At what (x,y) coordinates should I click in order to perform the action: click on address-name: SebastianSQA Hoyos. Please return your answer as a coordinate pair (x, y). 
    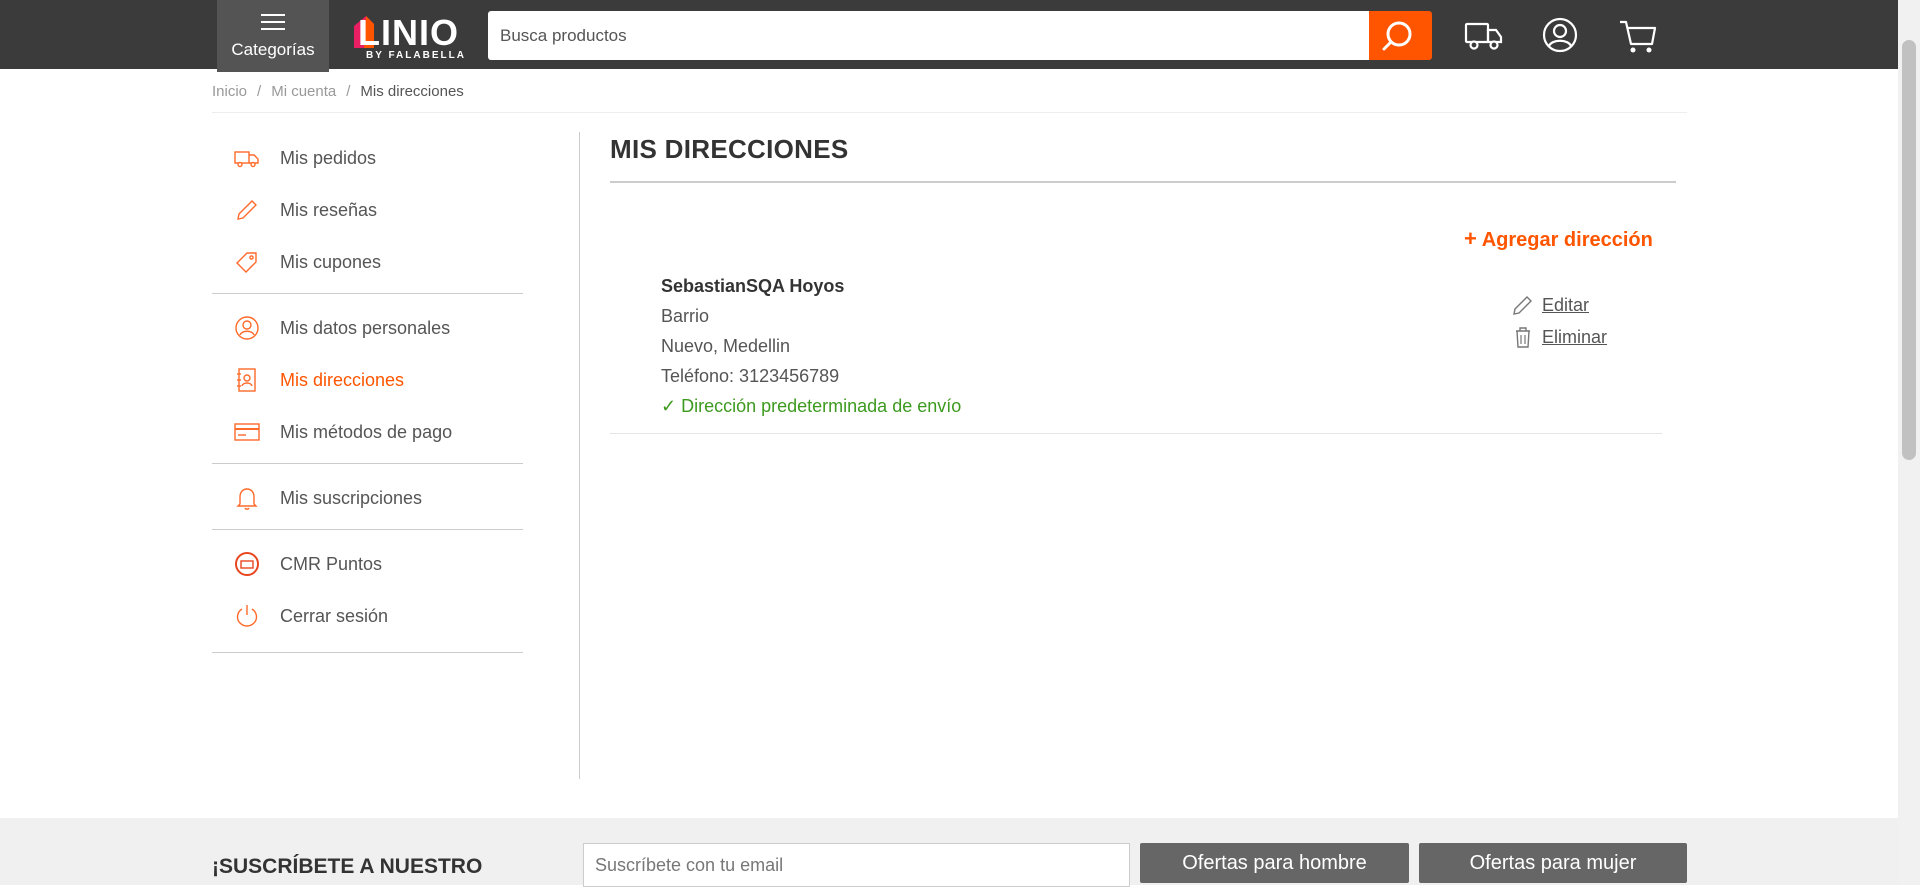
    Looking at the image, I should click on (753, 286).